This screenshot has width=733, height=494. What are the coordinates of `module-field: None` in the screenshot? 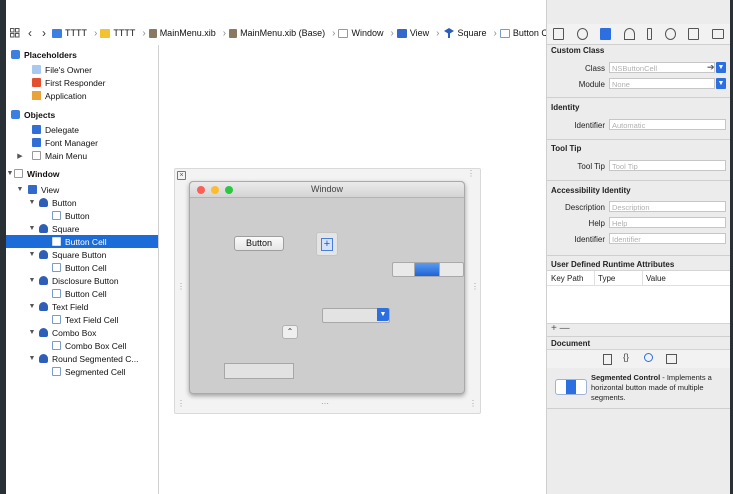 It's located at (662, 83).